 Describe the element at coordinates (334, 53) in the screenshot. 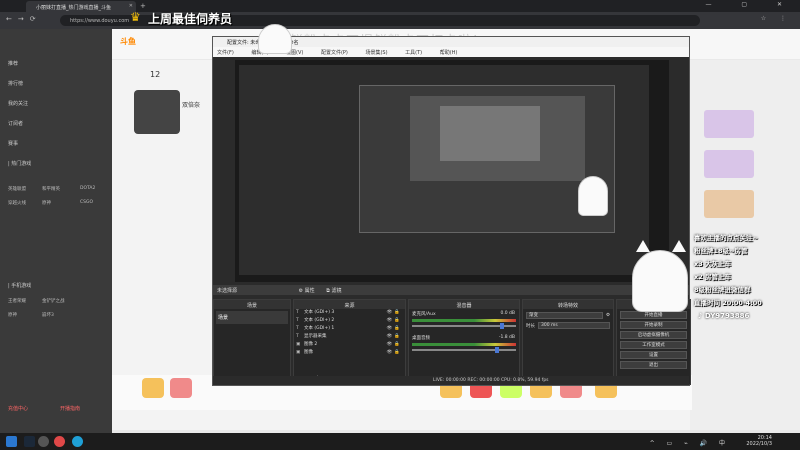

I see `menu-profile: 配置文件(P)` at that location.